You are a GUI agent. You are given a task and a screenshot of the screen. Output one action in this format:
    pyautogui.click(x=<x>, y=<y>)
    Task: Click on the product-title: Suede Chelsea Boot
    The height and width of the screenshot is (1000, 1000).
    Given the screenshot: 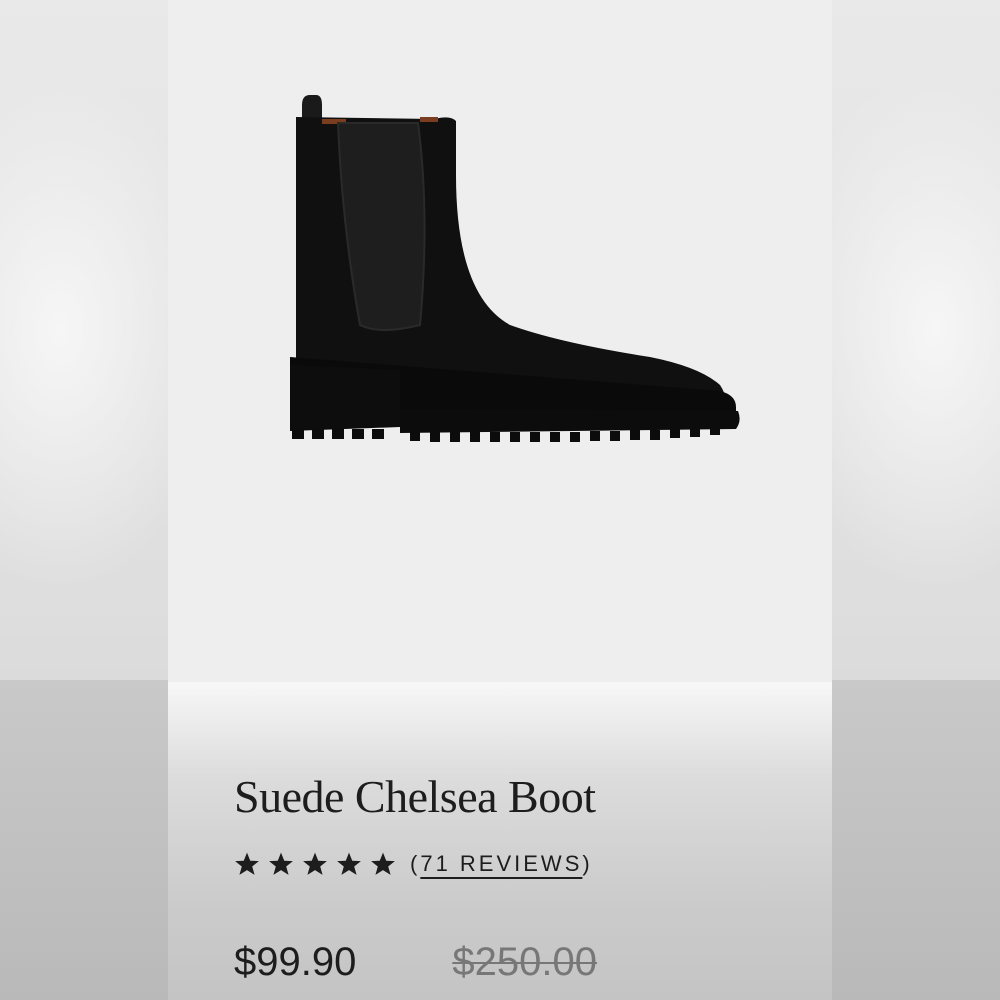 What is the action you would take?
    pyautogui.click(x=415, y=796)
    